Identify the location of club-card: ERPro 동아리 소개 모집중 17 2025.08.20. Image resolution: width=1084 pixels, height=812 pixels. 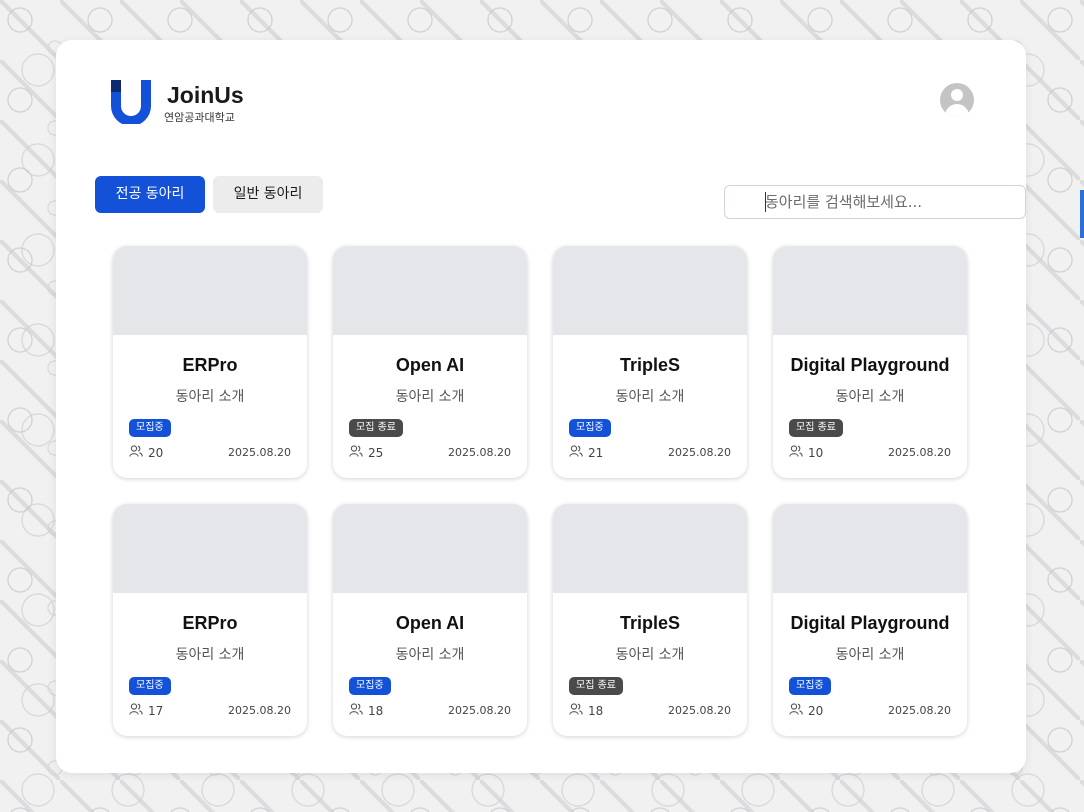
(210, 620).